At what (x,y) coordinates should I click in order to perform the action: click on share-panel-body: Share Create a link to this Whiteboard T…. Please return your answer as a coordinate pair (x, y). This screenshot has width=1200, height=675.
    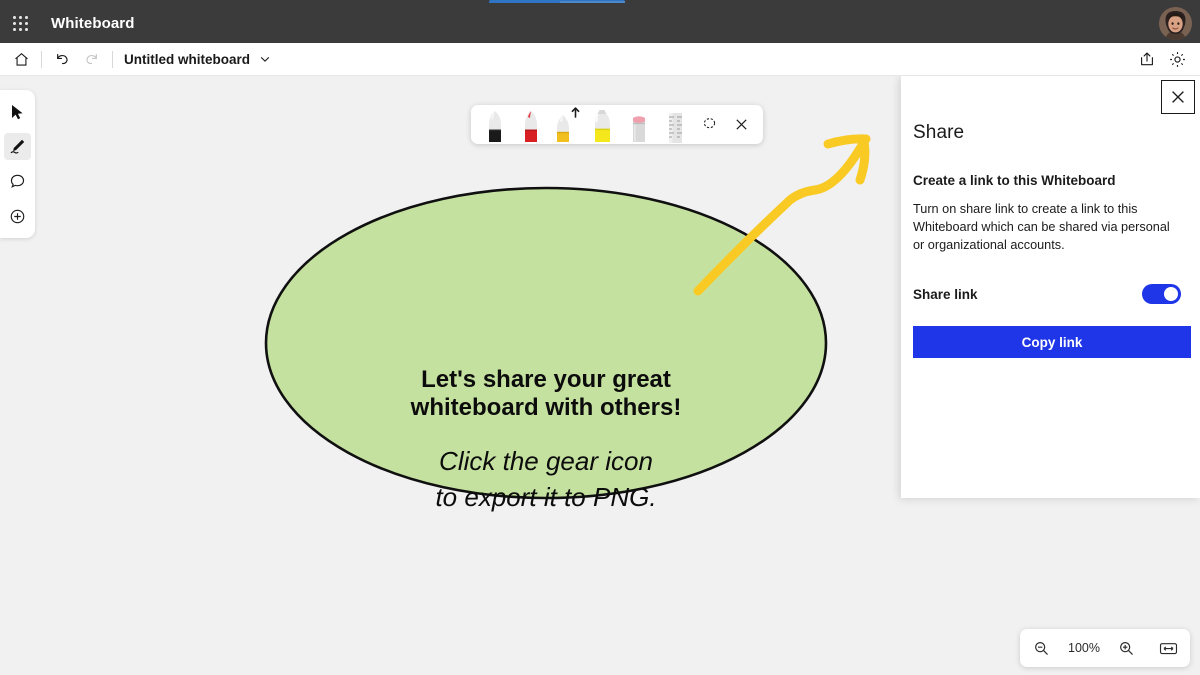
    Looking at the image, I should click on (1050, 217).